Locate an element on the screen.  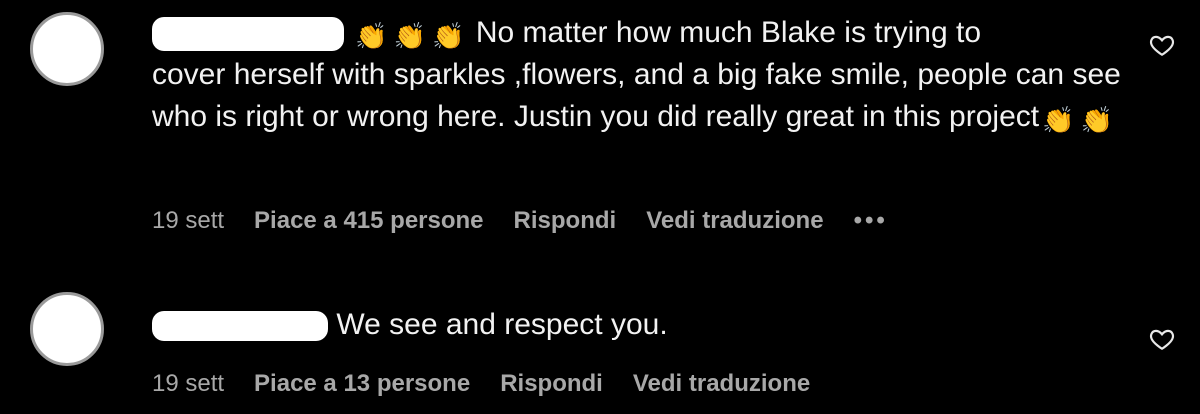
comment-text: We see and respect you. is located at coordinates (647, 325).